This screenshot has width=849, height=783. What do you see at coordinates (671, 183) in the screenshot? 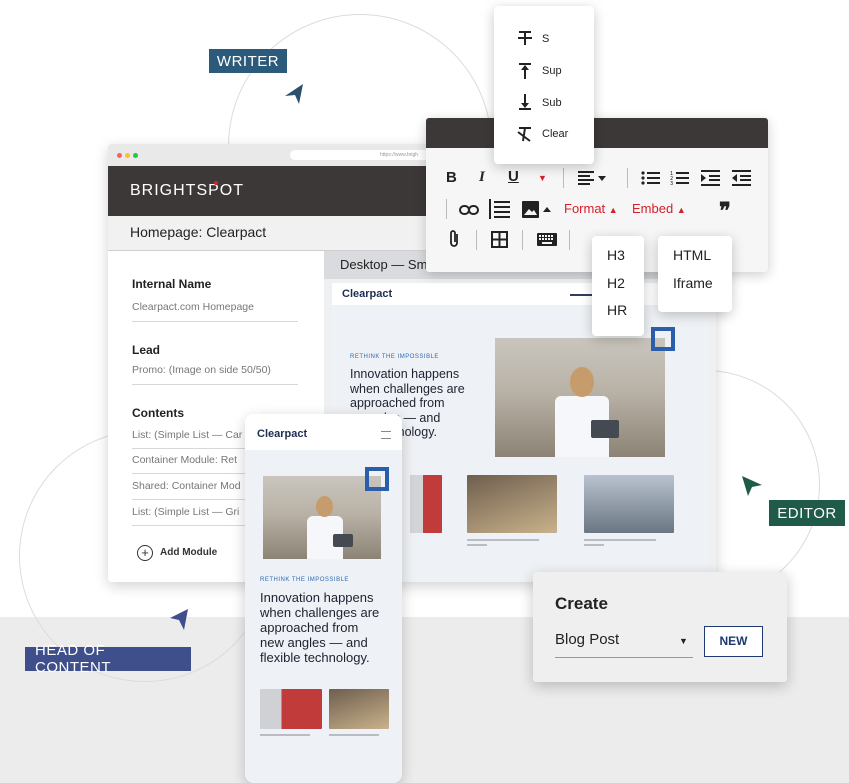
I see `svg-text: 3` at bounding box center [671, 183].